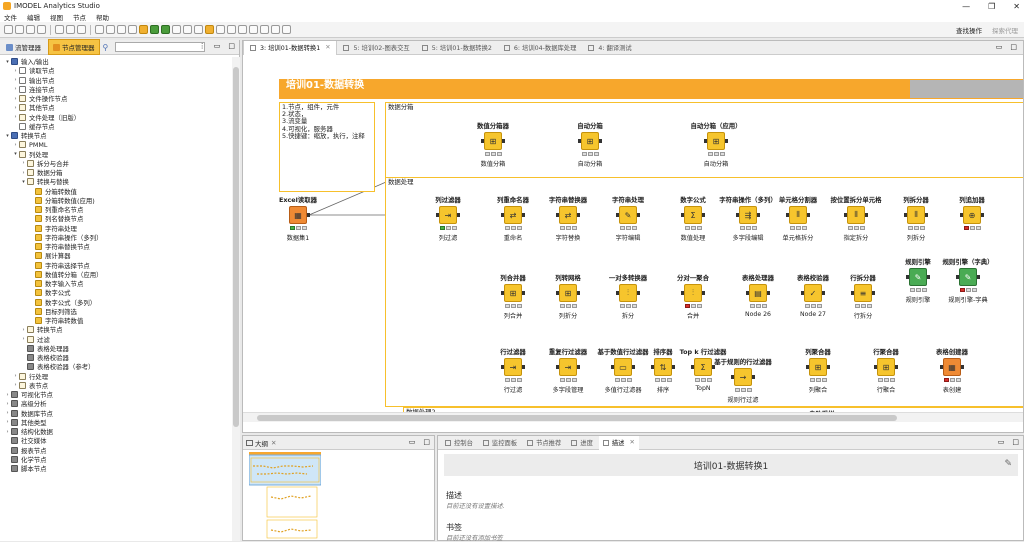 Image resolution: width=1024 pixels, height=542 pixels. Describe the element at coordinates (121, 29) in the screenshot. I see `grid-icon` at that location.